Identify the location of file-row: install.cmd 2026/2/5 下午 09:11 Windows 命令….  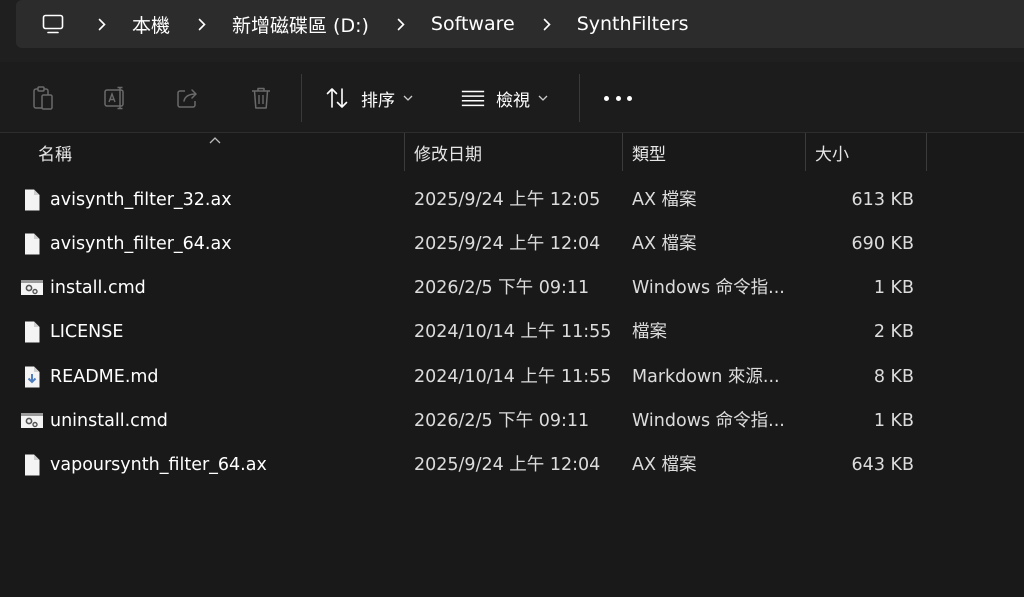
(512, 288).